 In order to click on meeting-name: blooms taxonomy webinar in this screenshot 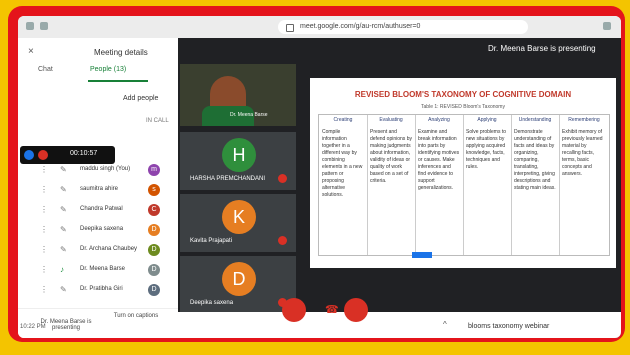, I will do `click(509, 326)`.